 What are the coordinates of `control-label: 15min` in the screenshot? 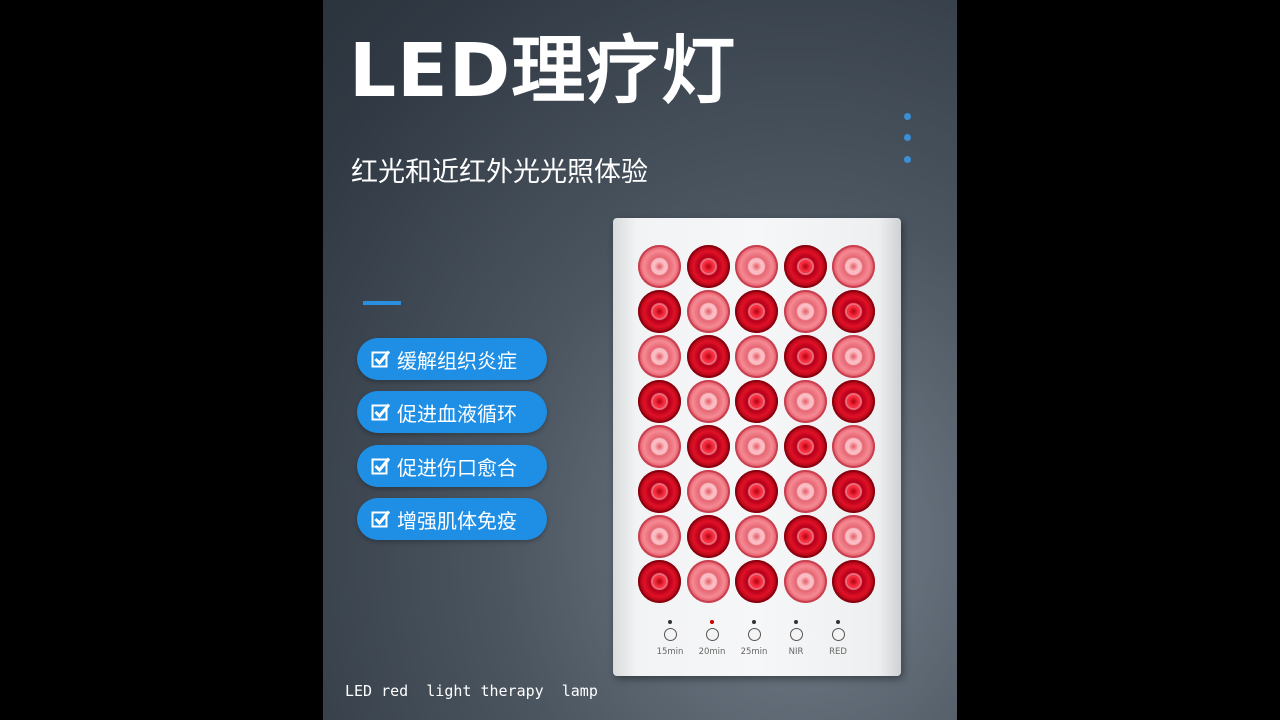 It's located at (670, 652).